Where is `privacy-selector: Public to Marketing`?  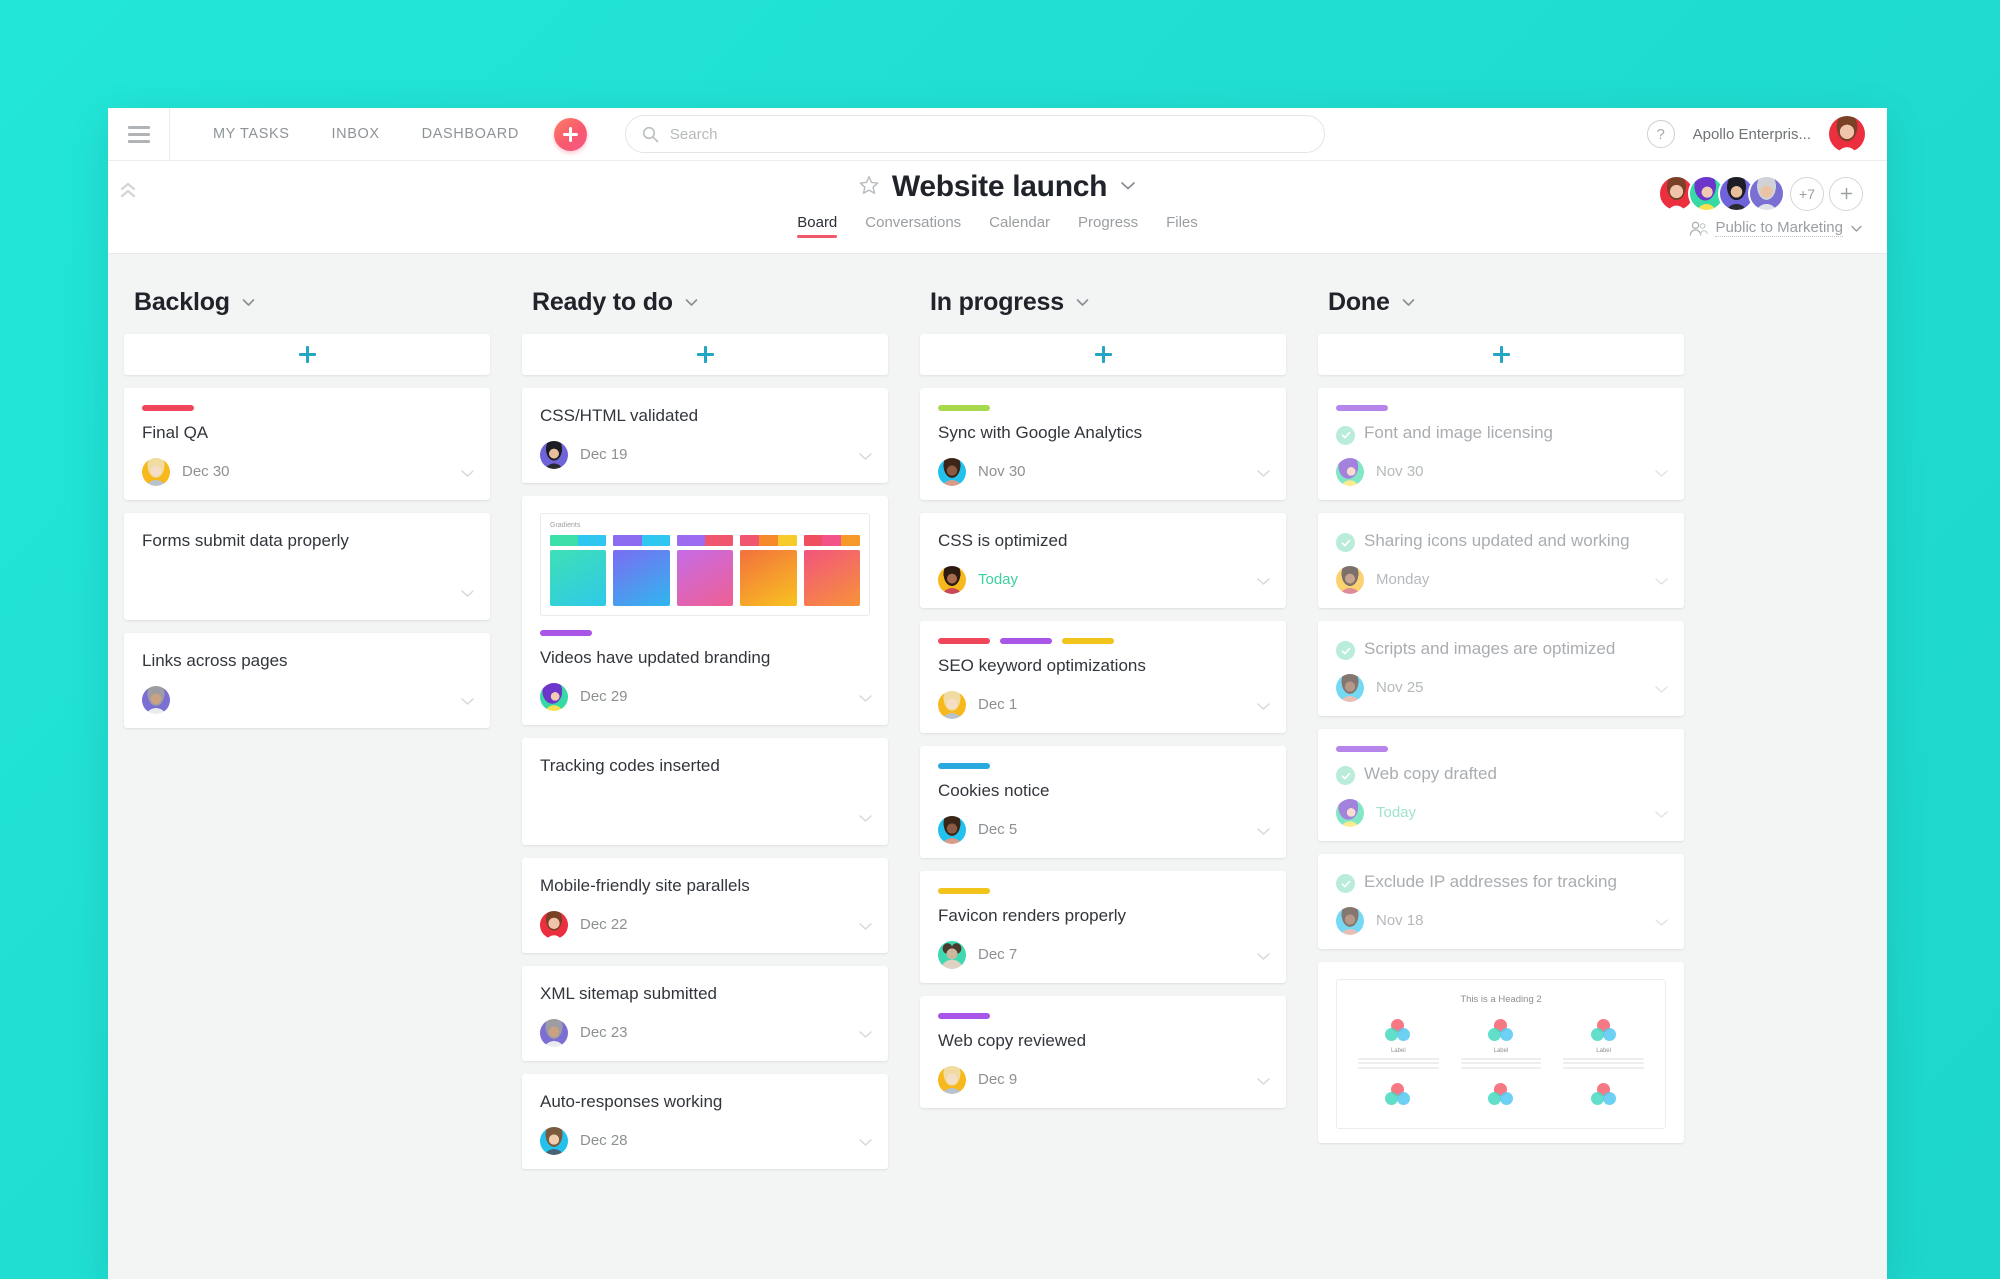
privacy-selector: Public to Marketing is located at coordinates (1776, 228).